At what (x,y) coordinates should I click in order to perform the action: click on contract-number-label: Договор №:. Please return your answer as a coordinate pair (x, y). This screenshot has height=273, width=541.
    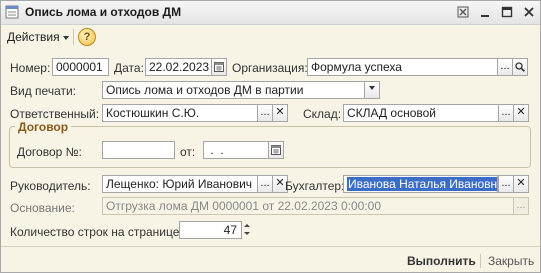
    Looking at the image, I should click on (49, 152).